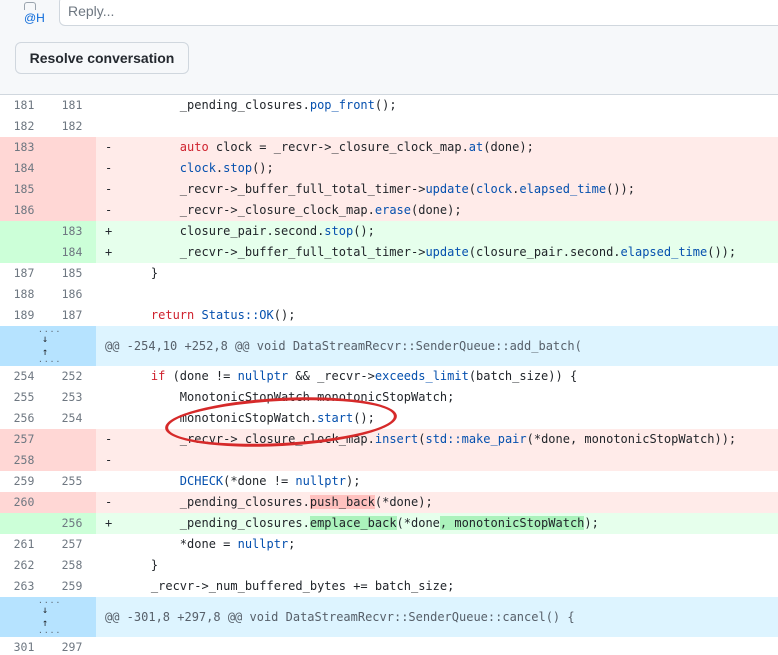  Describe the element at coordinates (24, 544) in the screenshot. I see `old-line-number: 261` at that location.